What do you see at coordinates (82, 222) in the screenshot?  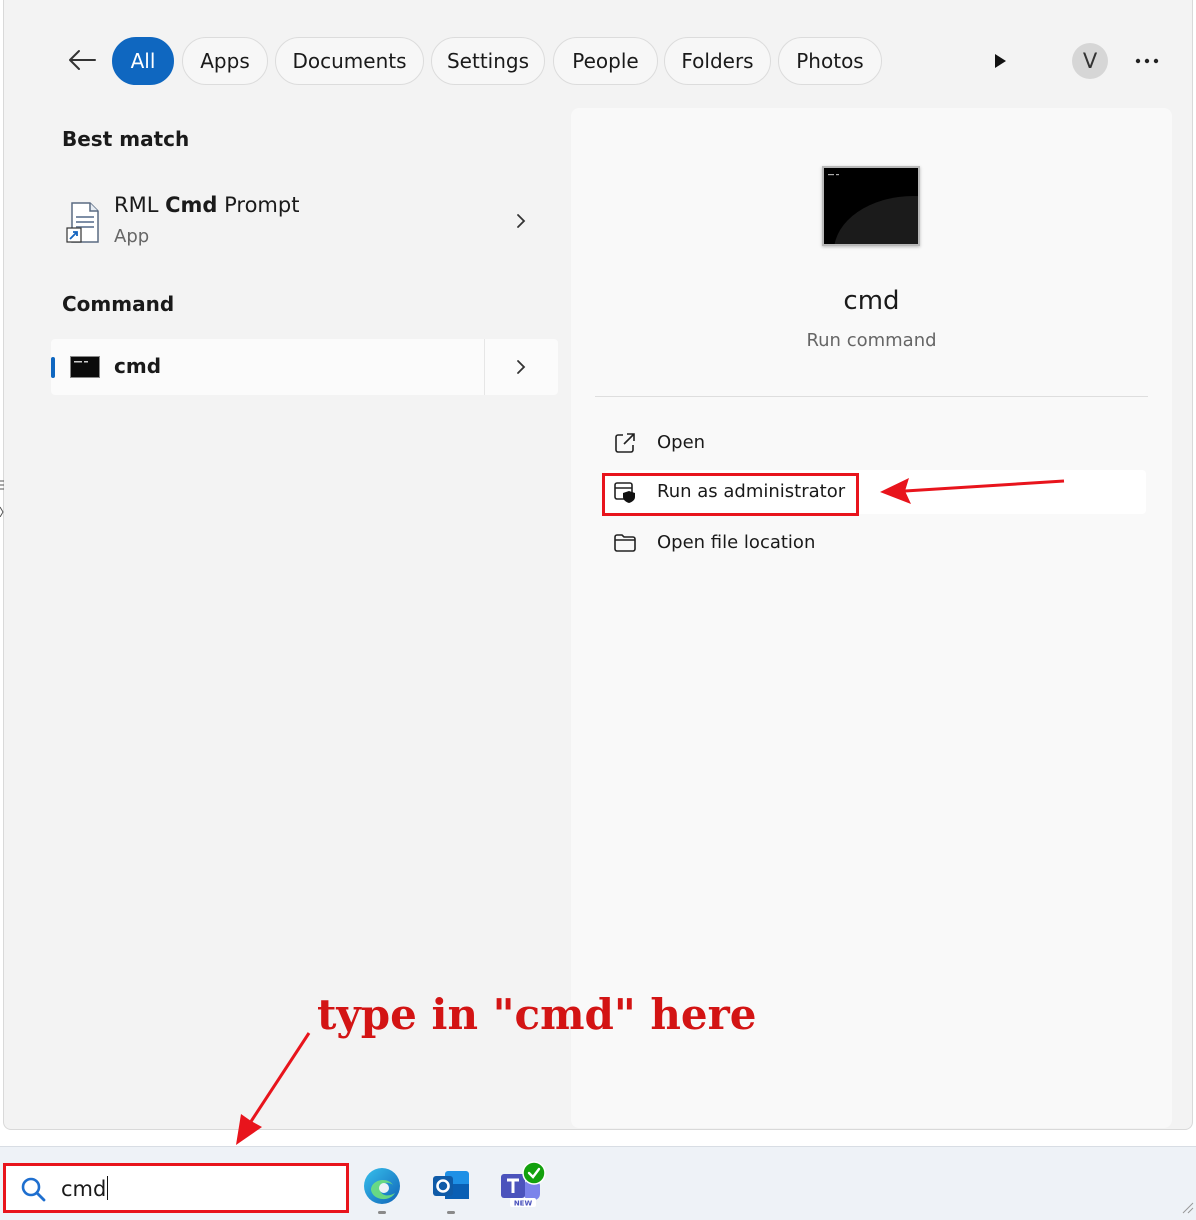 I see `document-shortcut-icon` at bounding box center [82, 222].